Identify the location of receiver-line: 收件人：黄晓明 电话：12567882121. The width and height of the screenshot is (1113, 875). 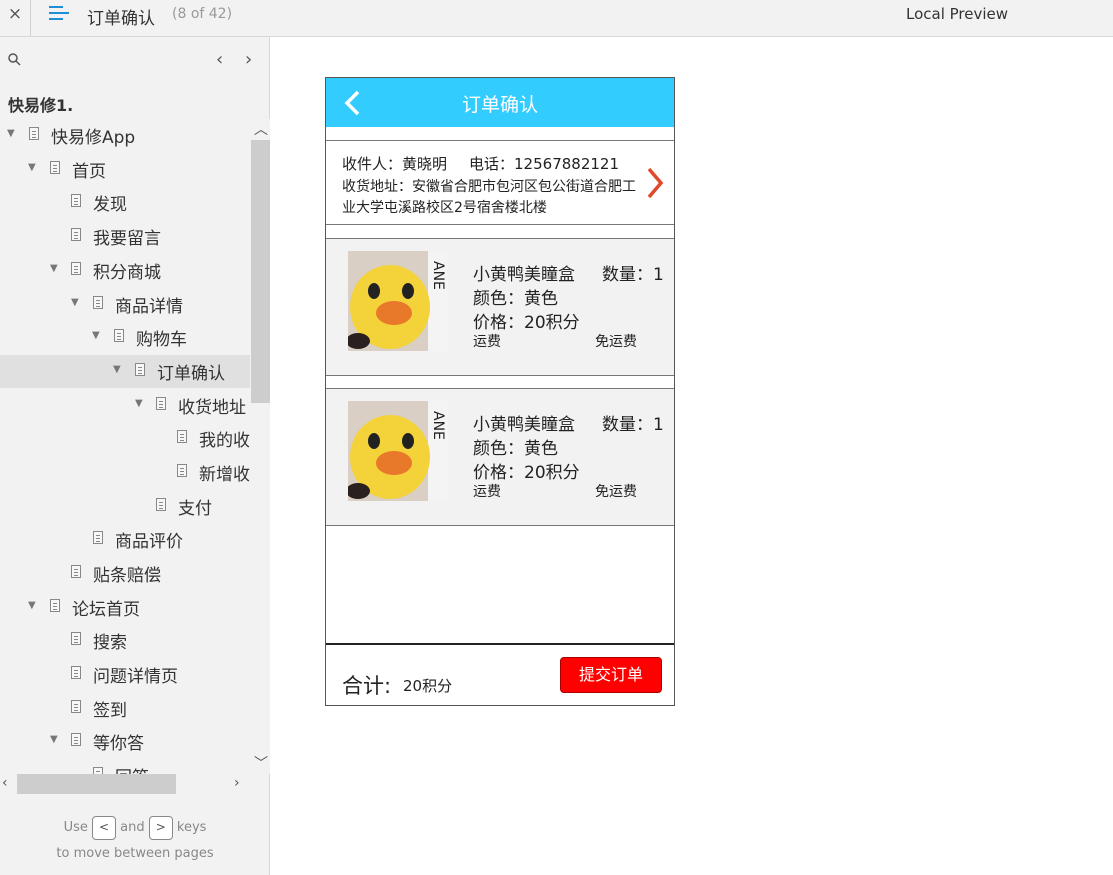
(480, 163).